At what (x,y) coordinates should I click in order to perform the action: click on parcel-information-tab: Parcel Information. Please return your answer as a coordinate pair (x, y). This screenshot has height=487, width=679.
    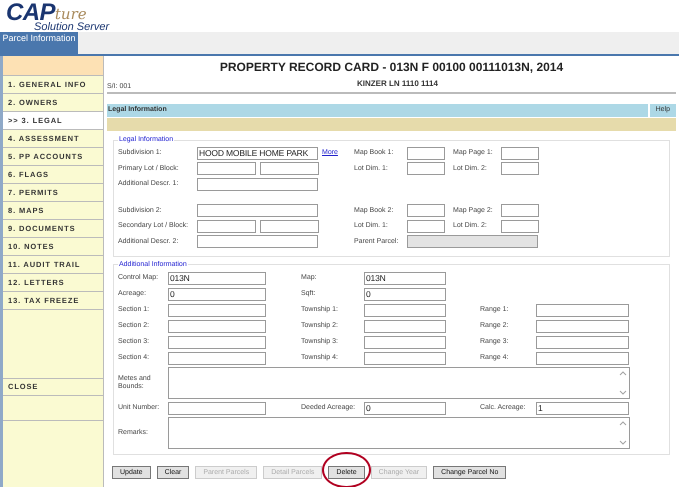
    Looking at the image, I should click on (39, 43).